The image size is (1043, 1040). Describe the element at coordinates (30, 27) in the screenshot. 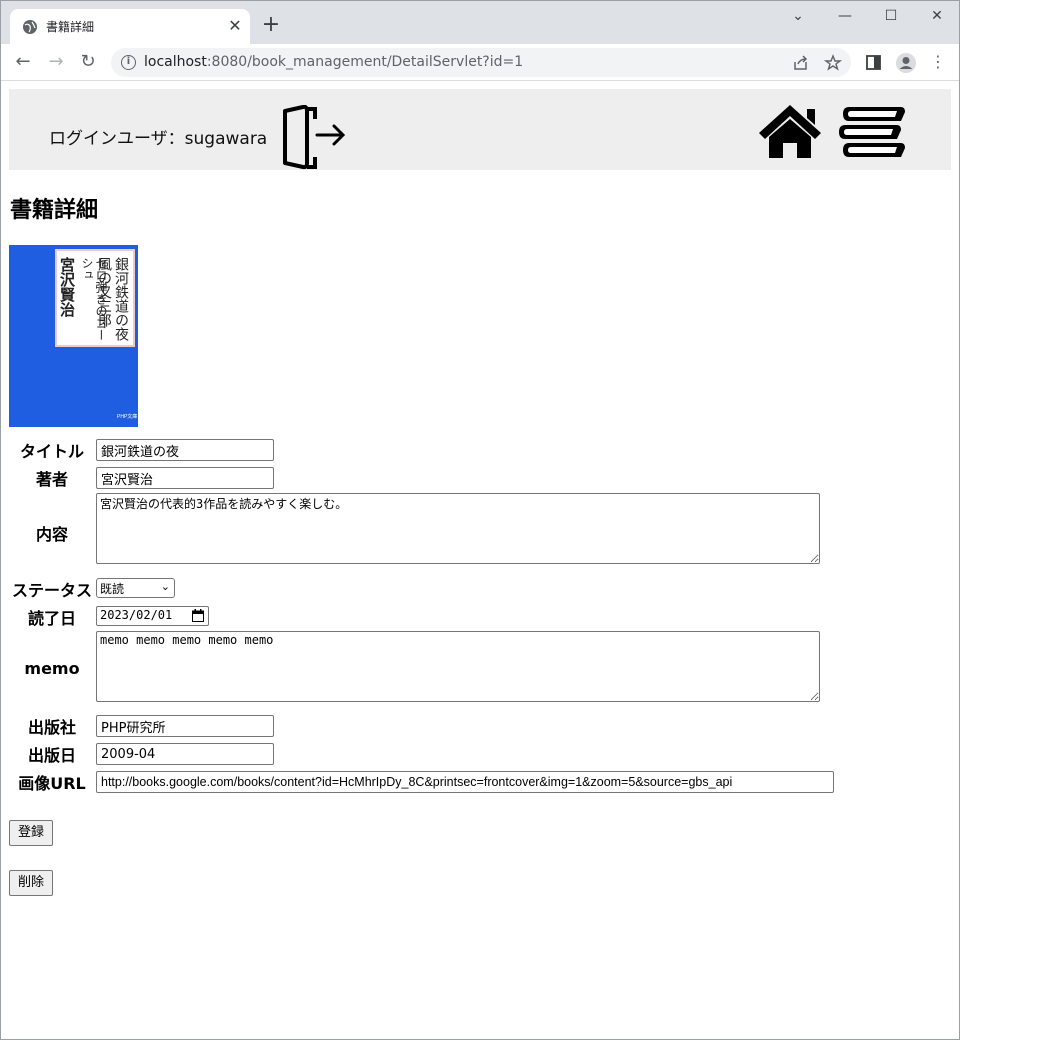

I see `globe-icon` at that location.